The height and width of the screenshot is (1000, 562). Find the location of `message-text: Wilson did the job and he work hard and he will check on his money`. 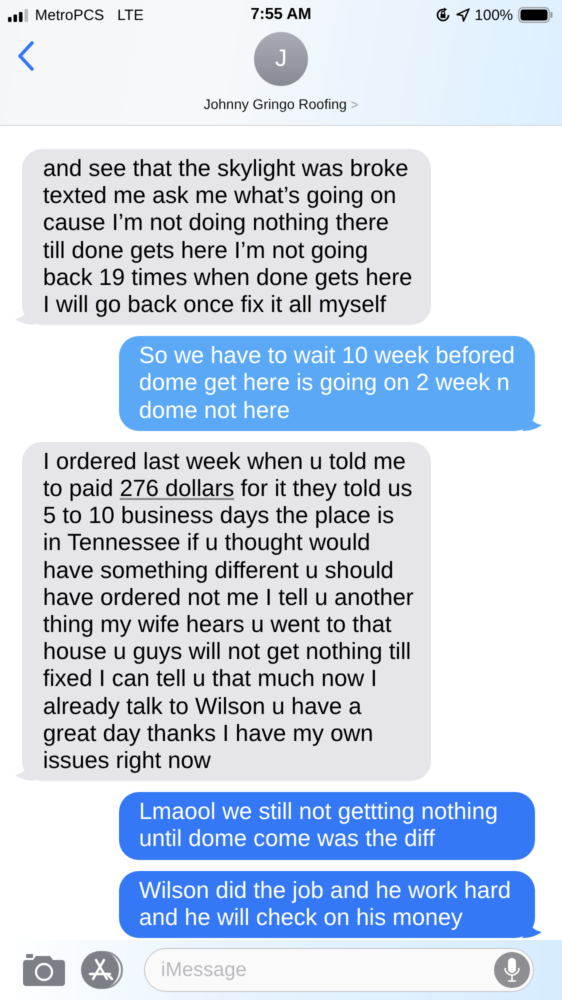

message-text: Wilson did the job and he work hard and he will check on his money is located at coordinates (325, 903).